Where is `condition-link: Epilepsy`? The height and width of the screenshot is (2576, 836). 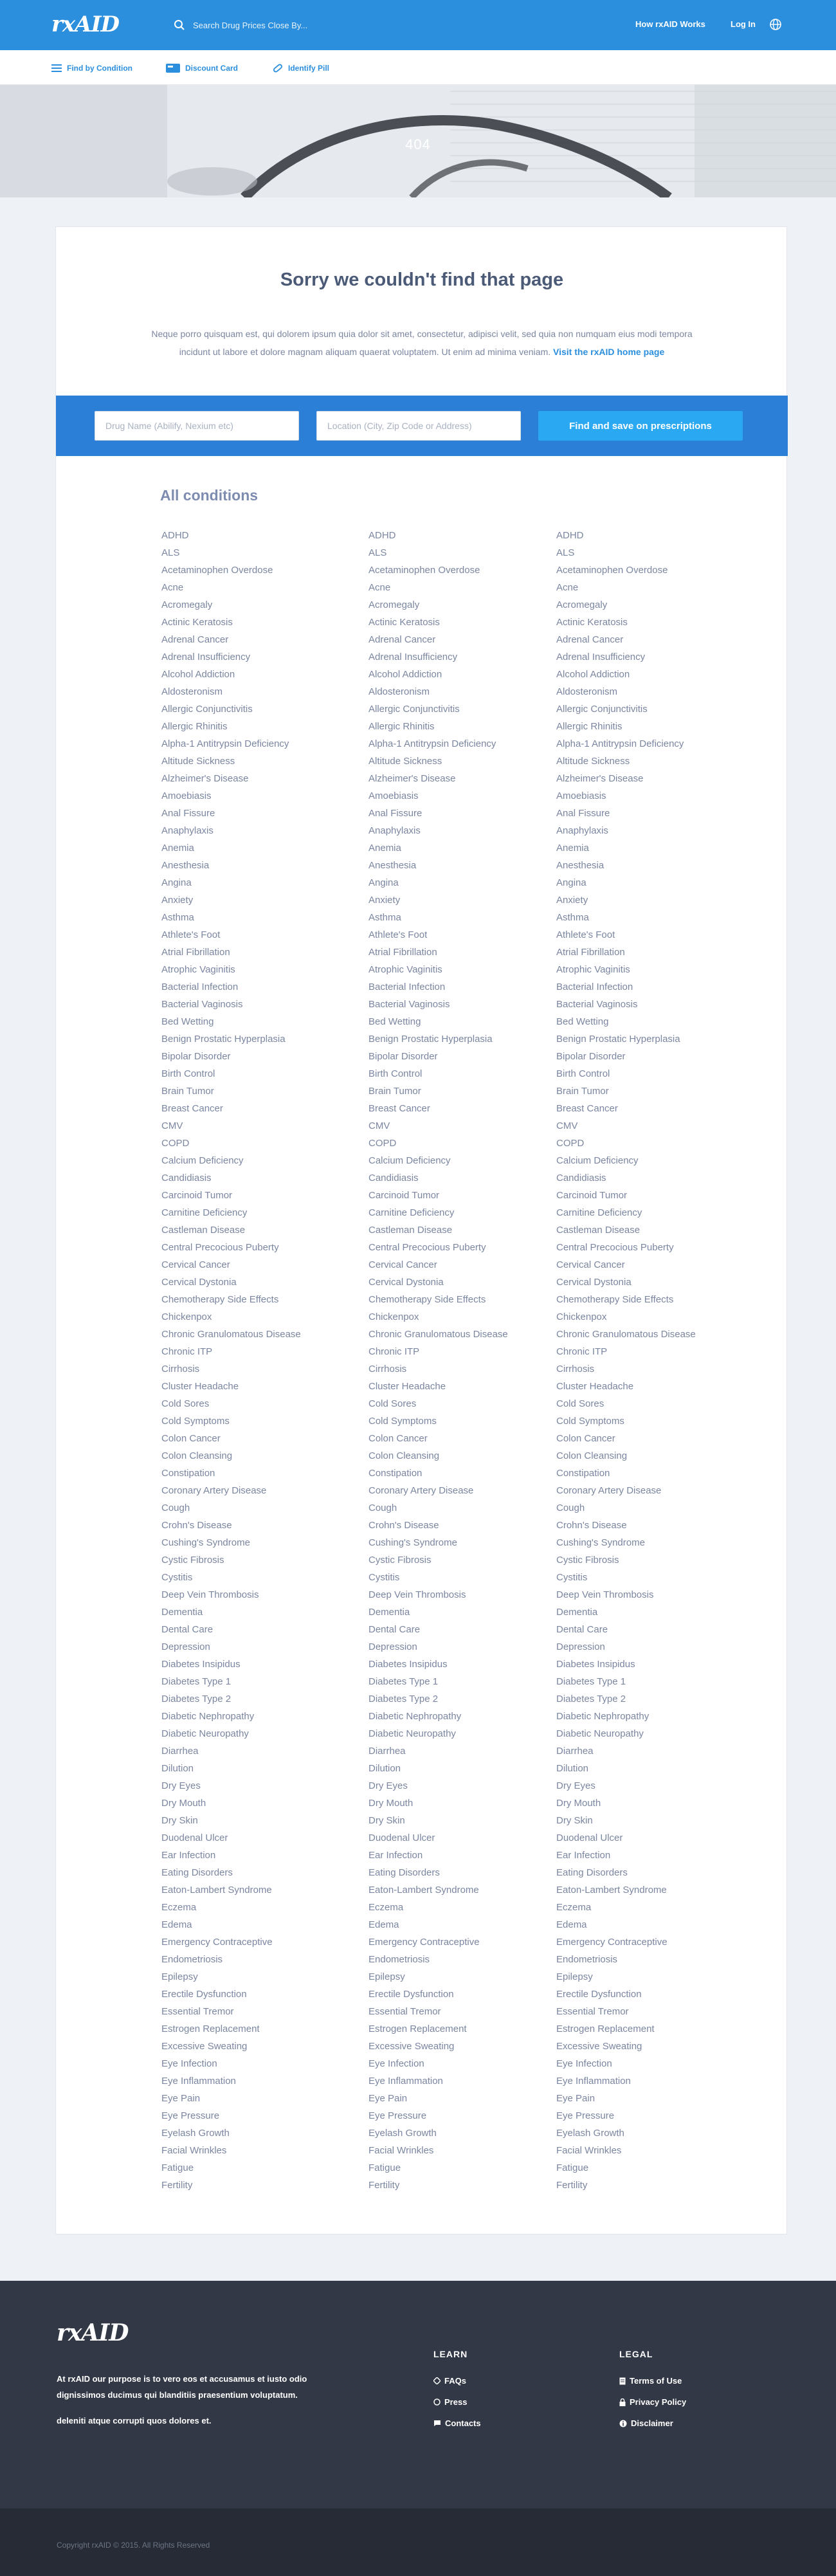
condition-link: Epilepsy is located at coordinates (231, 1977).